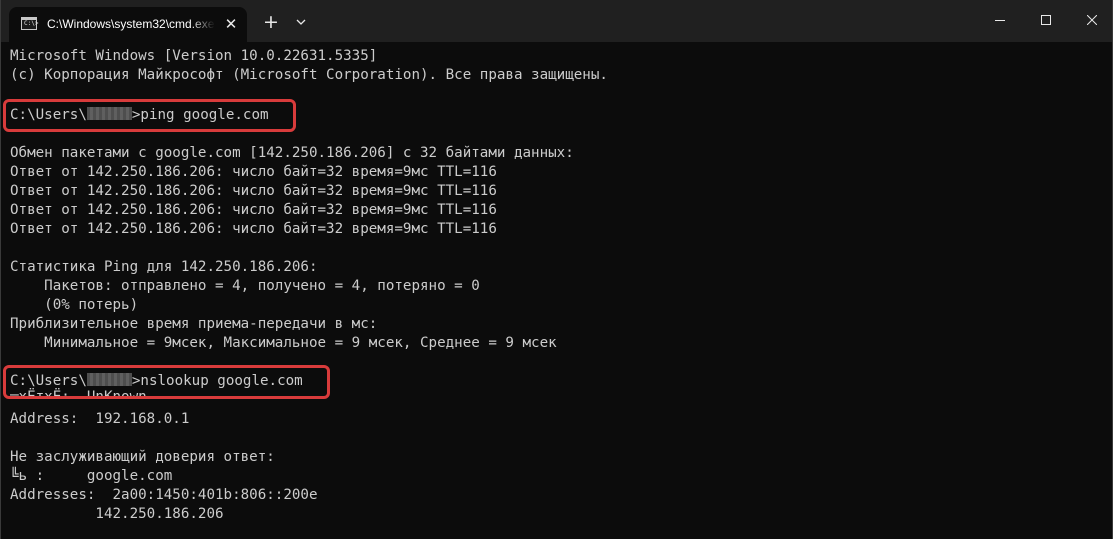 The height and width of the screenshot is (539, 1113). What do you see at coordinates (271, 22) in the screenshot?
I see `new-tab-button: +` at bounding box center [271, 22].